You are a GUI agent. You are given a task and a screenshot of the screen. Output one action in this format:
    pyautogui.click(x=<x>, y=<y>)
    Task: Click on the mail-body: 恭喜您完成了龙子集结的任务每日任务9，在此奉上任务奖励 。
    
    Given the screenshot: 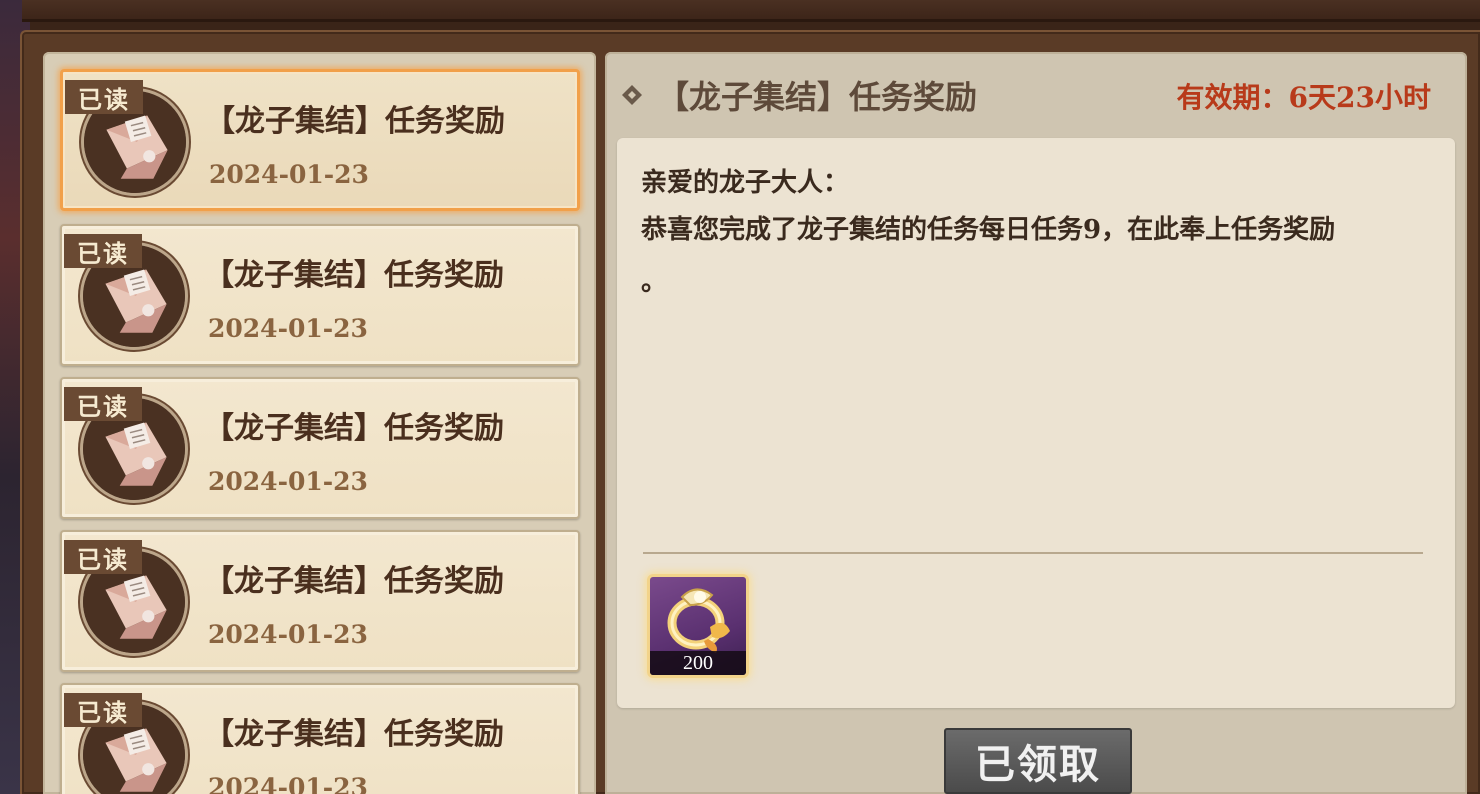 What is the action you would take?
    pyautogui.click(x=1036, y=256)
    